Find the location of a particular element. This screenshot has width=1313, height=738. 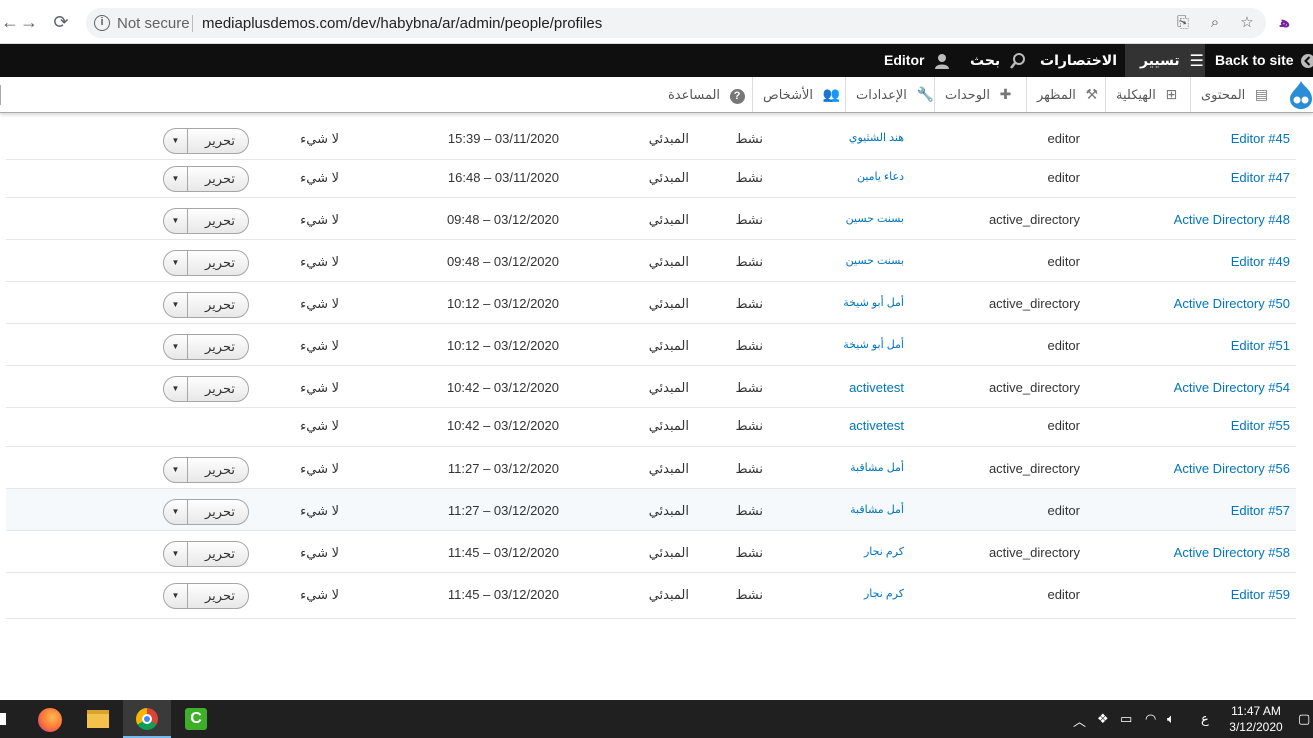

tray-help: المساعدة ? is located at coordinates (706, 94).